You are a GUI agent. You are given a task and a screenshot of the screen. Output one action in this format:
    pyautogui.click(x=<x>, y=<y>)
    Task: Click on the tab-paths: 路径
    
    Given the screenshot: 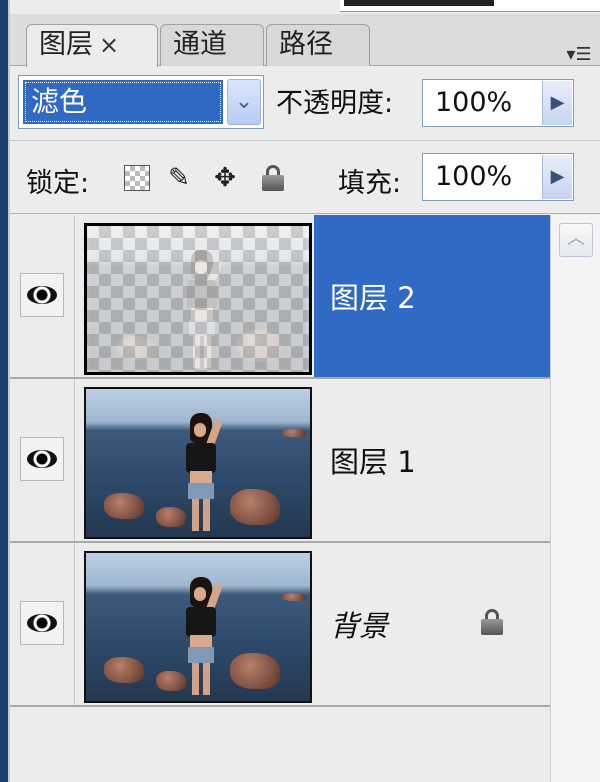 What is the action you would take?
    pyautogui.click(x=318, y=45)
    